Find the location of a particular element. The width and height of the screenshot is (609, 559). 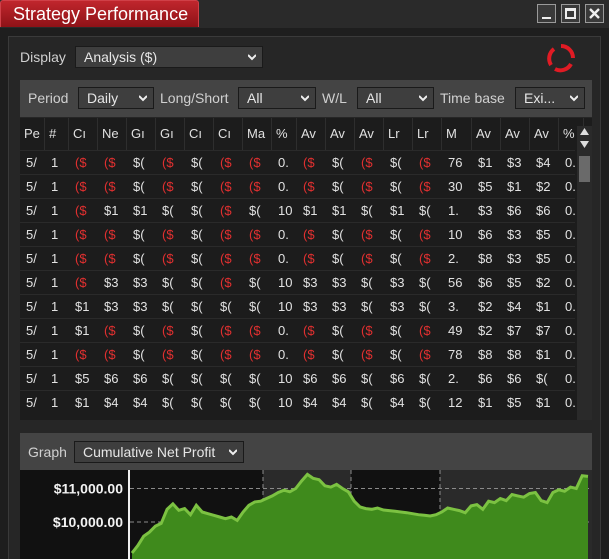

scroll-down-icon is located at coordinates (584, 144).